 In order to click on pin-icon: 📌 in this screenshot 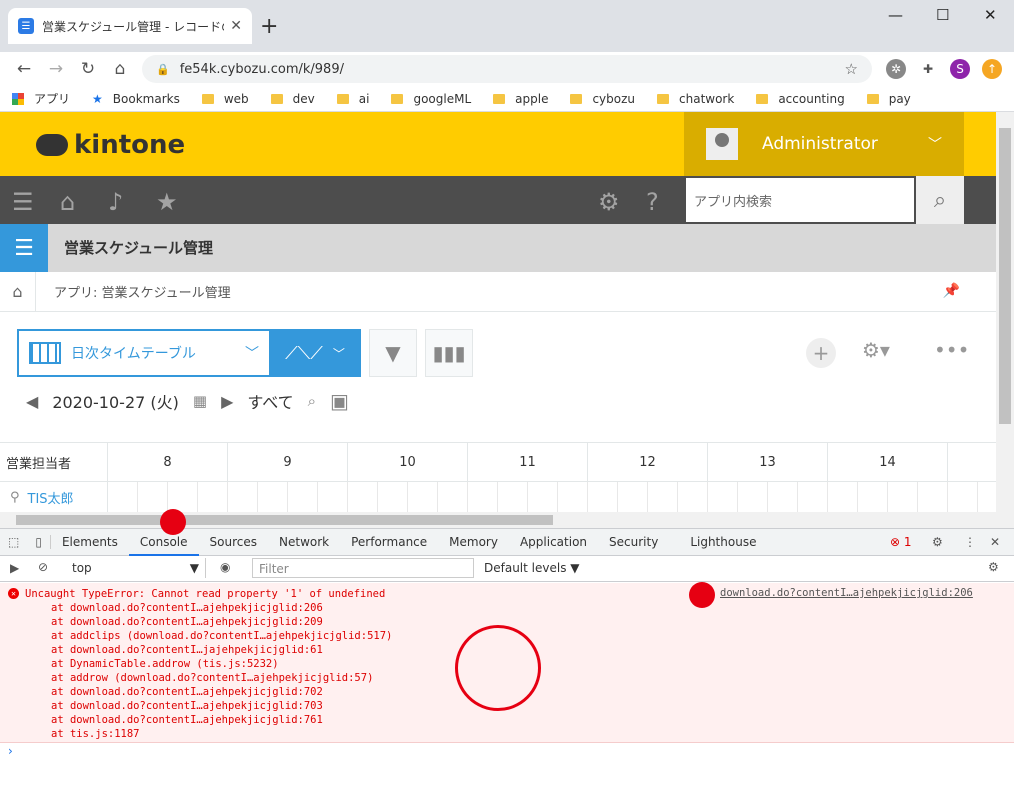, I will do `click(951, 291)`.